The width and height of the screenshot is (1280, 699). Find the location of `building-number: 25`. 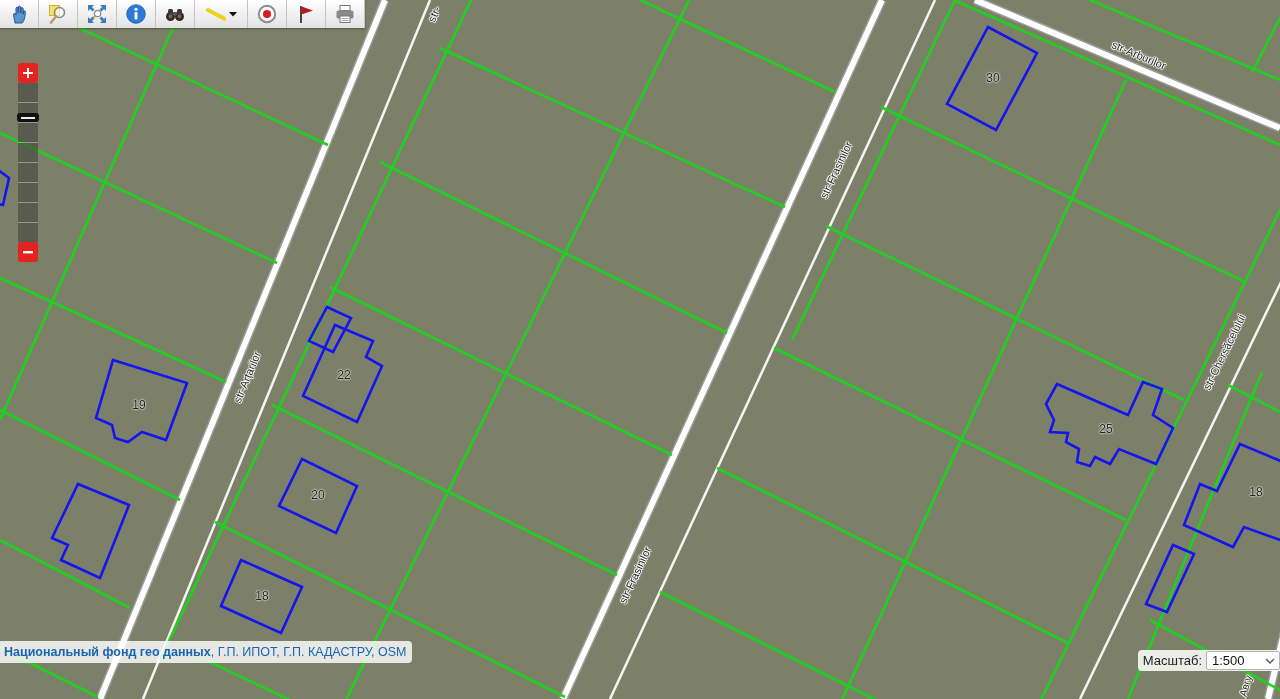

building-number: 25 is located at coordinates (1106, 429).